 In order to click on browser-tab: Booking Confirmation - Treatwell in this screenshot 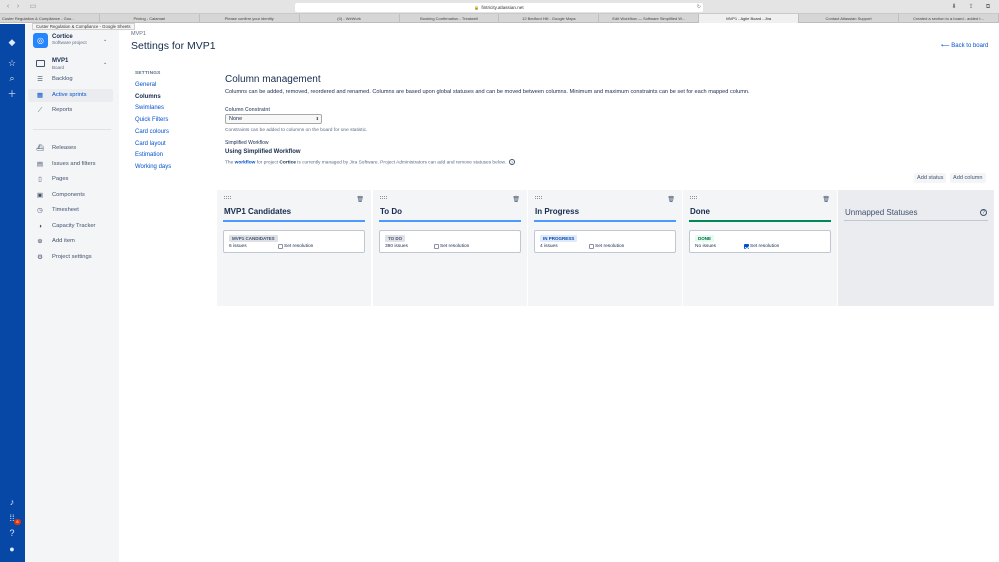, I will do `click(450, 18)`.